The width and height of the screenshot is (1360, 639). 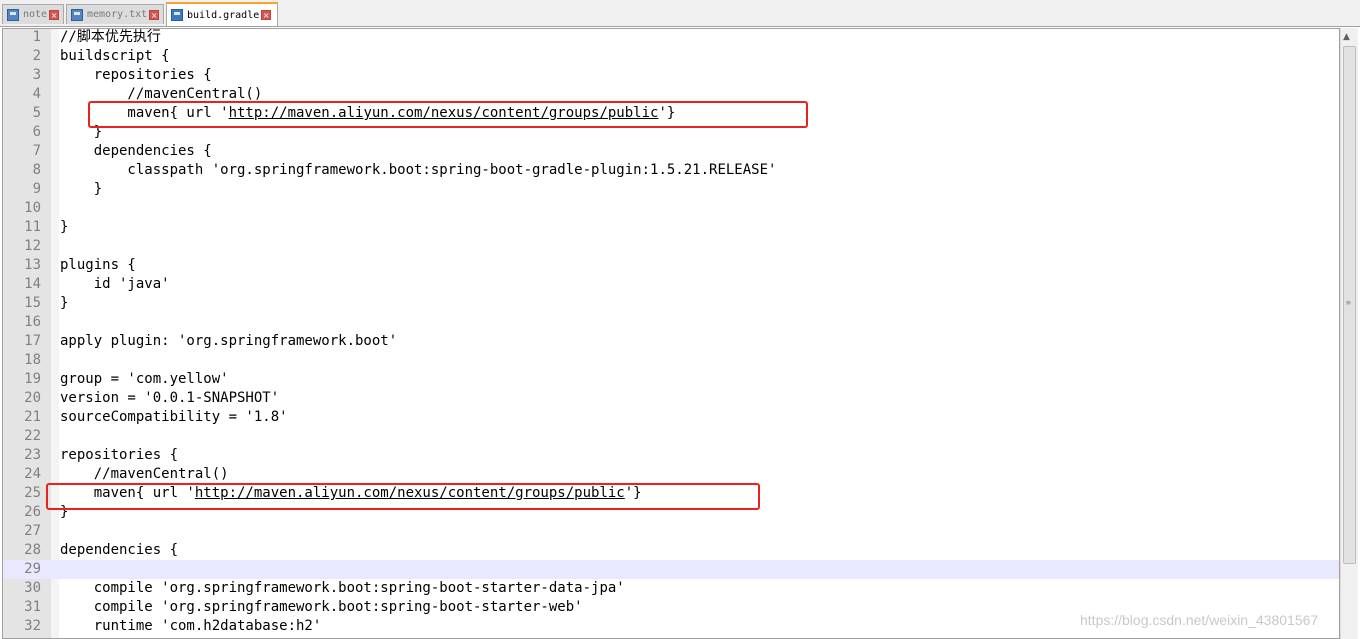 I want to click on code-line: 3 repositories {, so click(x=671, y=75).